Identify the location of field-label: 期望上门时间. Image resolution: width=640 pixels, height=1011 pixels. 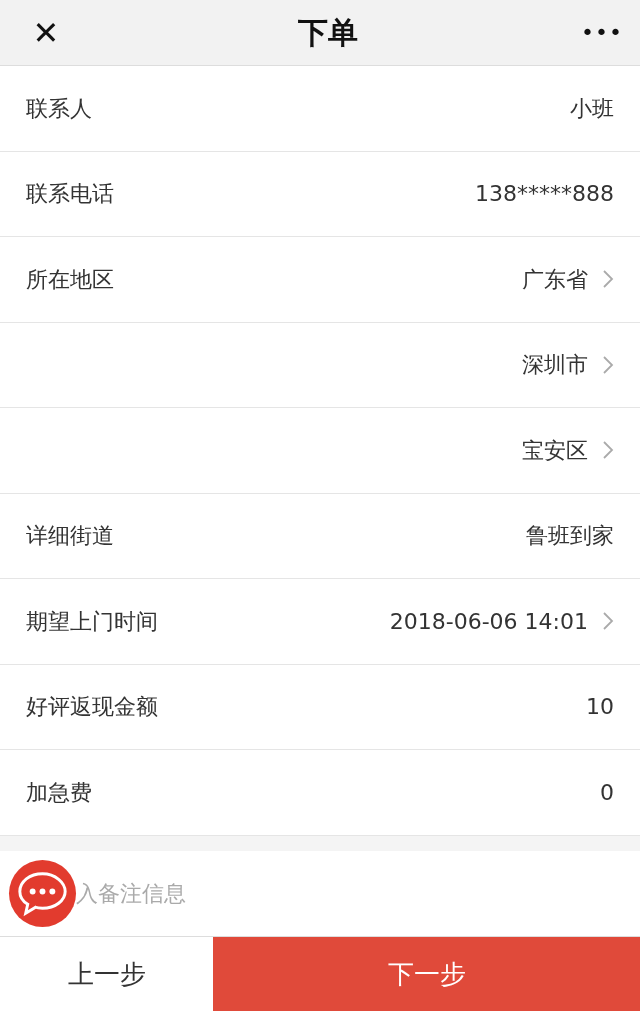
(92, 621).